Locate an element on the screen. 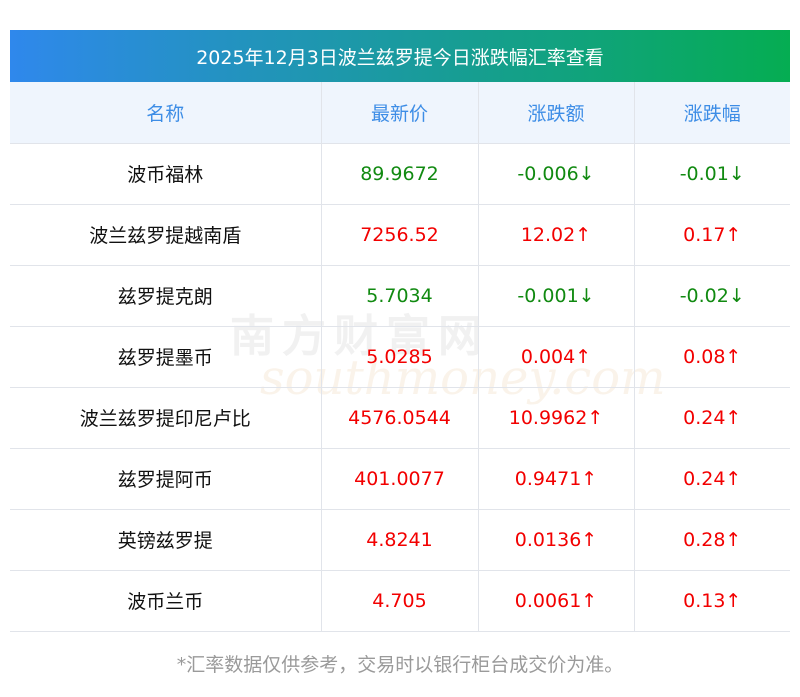 The image size is (800, 697). header-row: 名称 最新价 涨跌额 涨跌幅 is located at coordinates (400, 113).